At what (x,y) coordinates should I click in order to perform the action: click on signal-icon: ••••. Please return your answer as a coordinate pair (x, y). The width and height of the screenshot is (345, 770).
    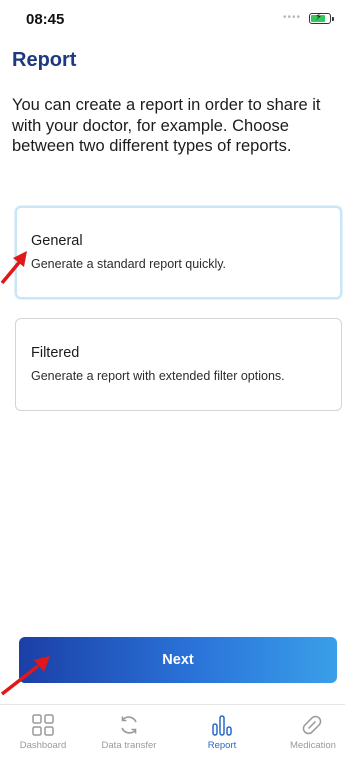
    Looking at the image, I should click on (291, 17).